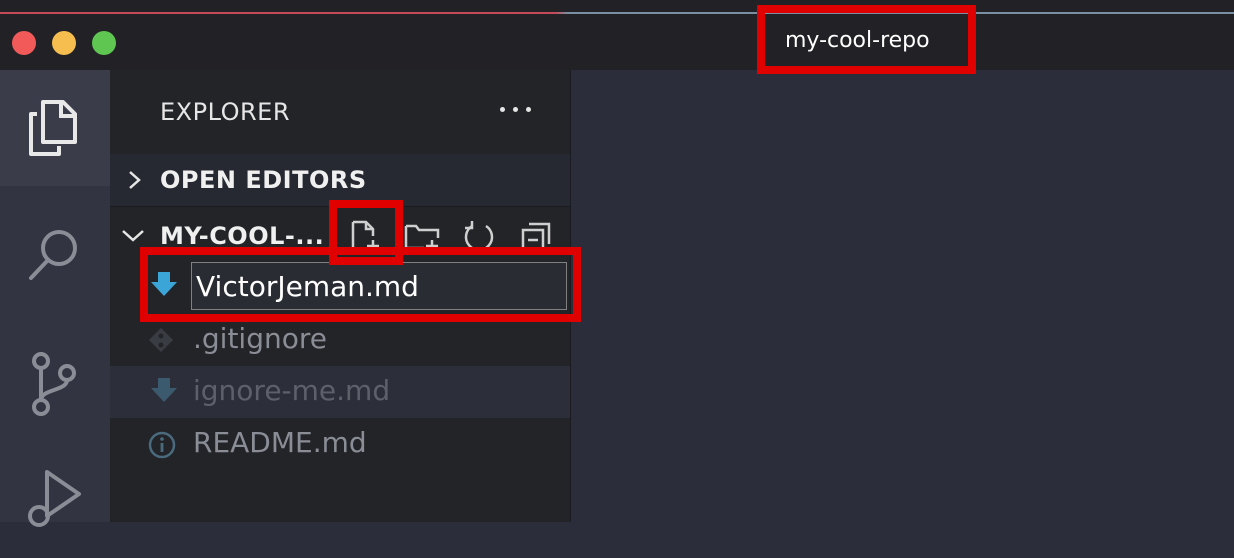 Image resolution: width=1234 pixels, height=558 pixels. What do you see at coordinates (135, 180) in the screenshot?
I see `chevron-right-icon` at bounding box center [135, 180].